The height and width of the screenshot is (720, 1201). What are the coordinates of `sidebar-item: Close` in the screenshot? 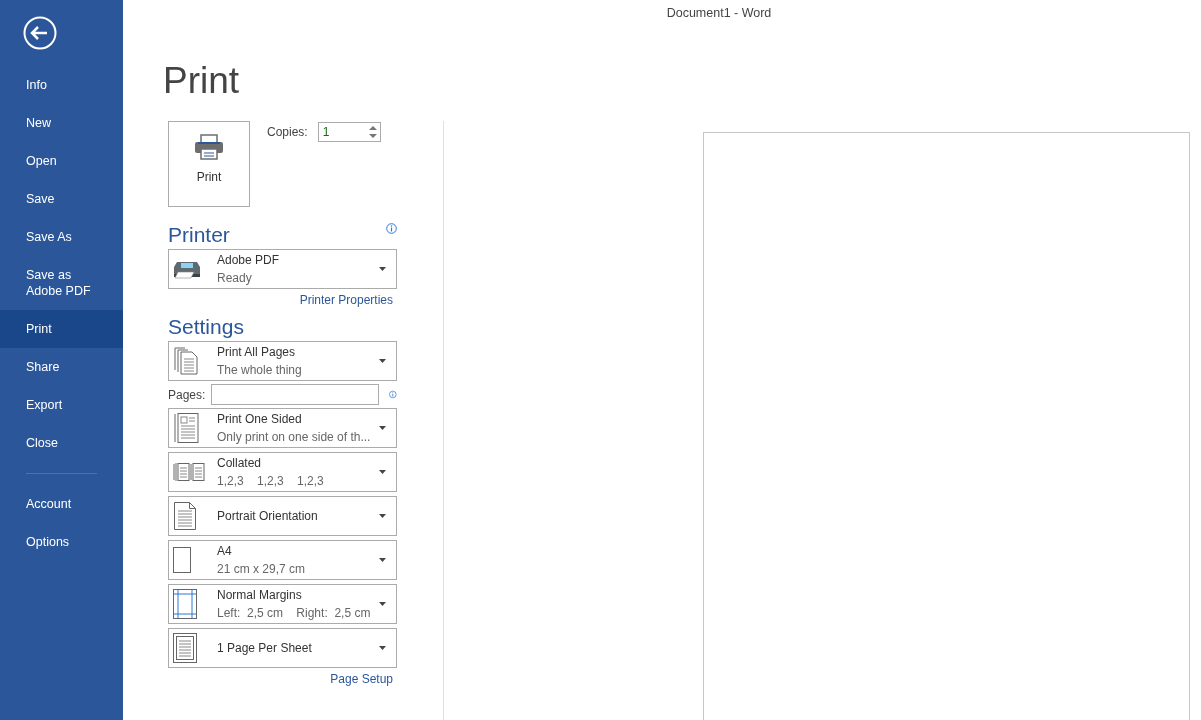 It's located at (61, 443).